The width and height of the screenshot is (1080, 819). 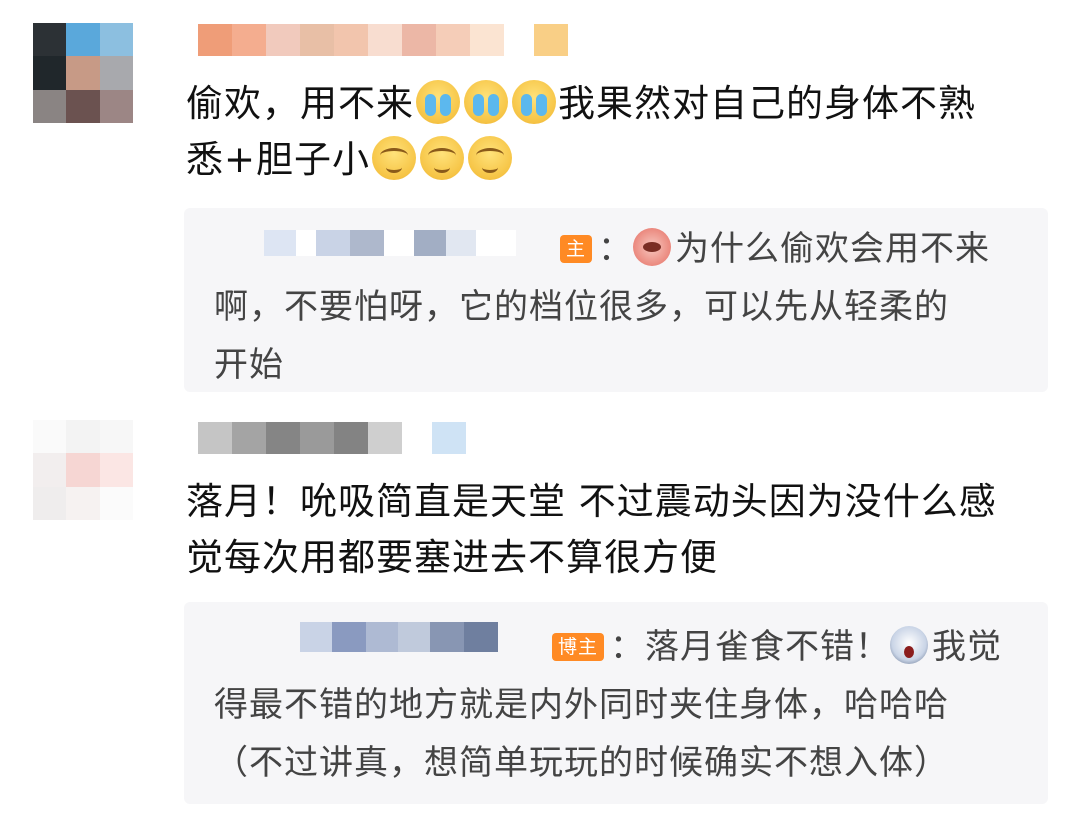 What do you see at coordinates (578, 647) in the screenshot?
I see `author-badge: 博主` at bounding box center [578, 647].